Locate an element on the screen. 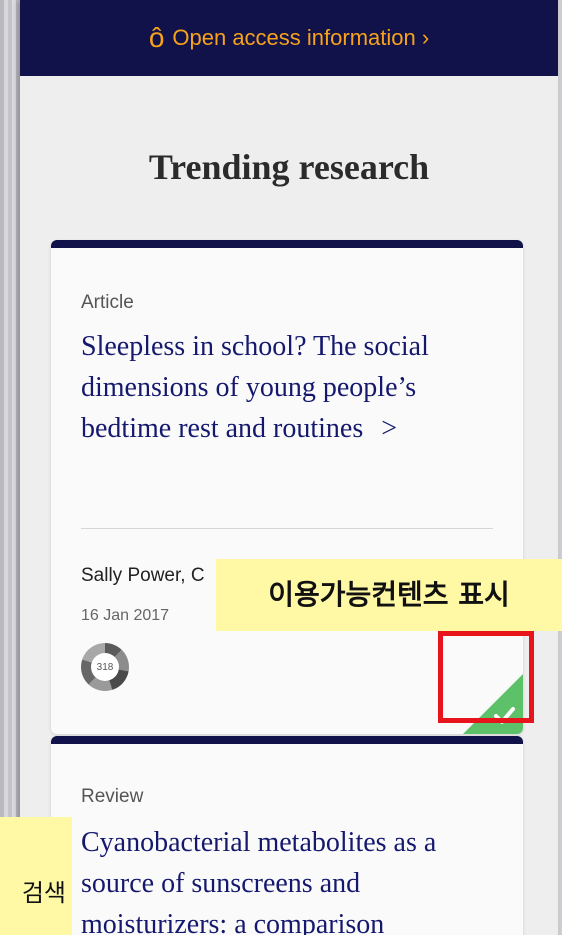 This screenshot has width=562, height=935. highlight-box is located at coordinates (486, 677).